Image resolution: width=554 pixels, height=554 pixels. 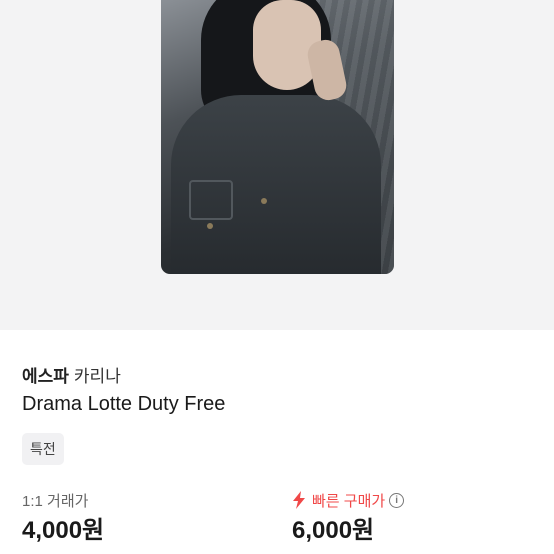 I want to click on product-title: Drama Lotte Duty Free, so click(x=124, y=404).